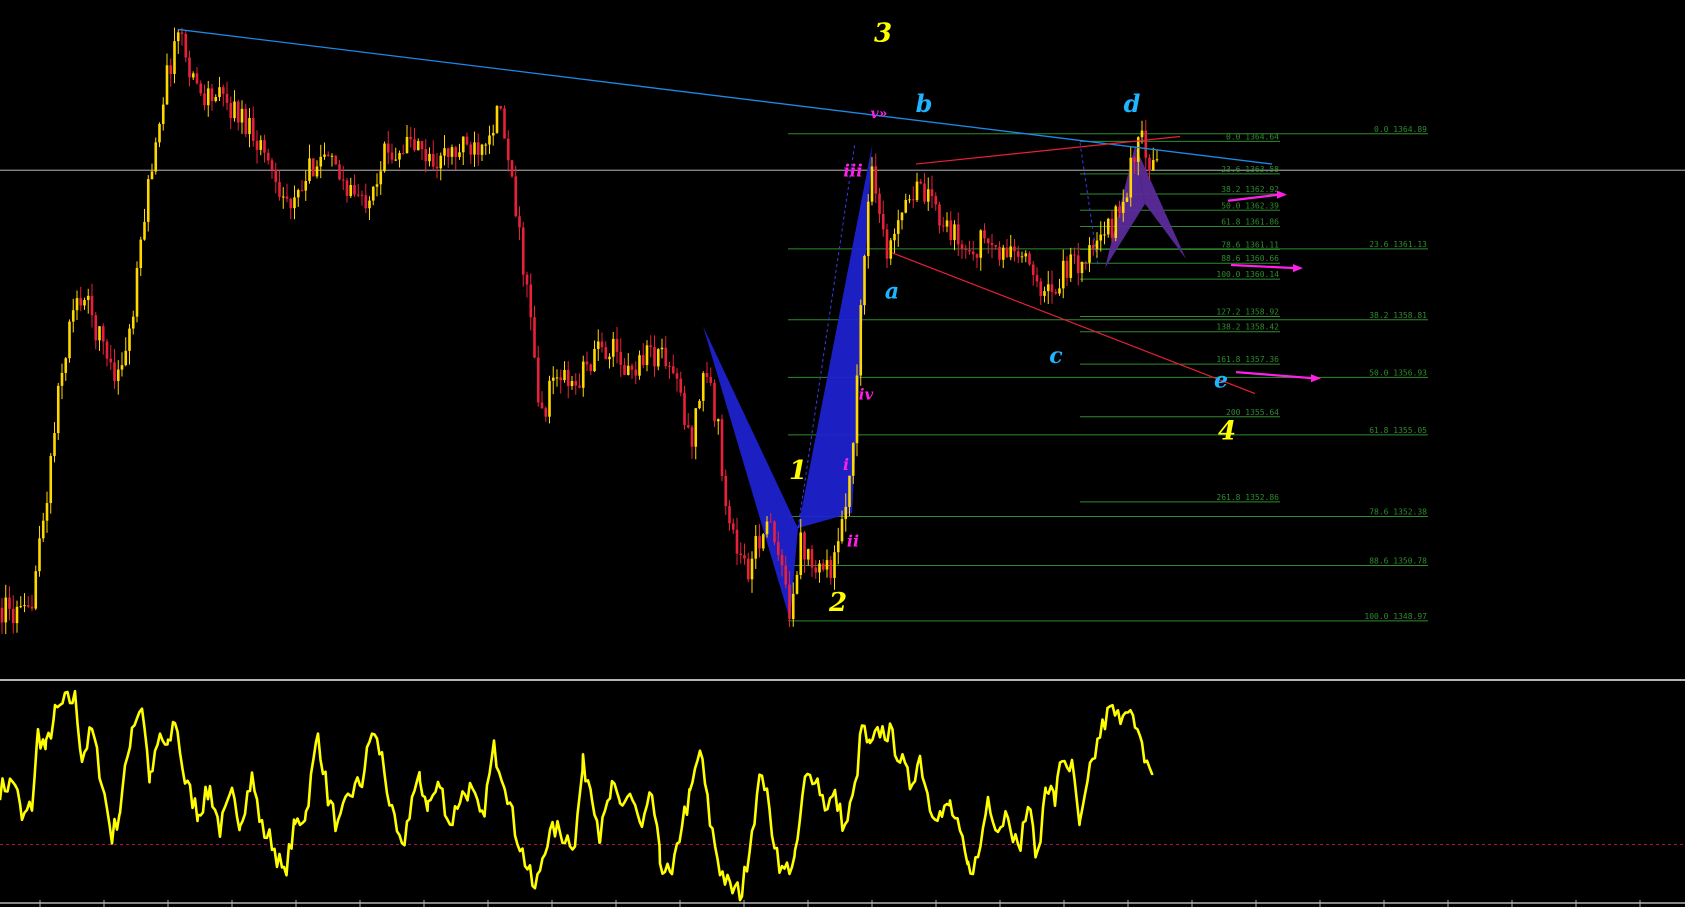 This screenshot has height=907, width=1685. Describe the element at coordinates (866, 395) in the screenshot. I see `wave-label: iv` at that location.